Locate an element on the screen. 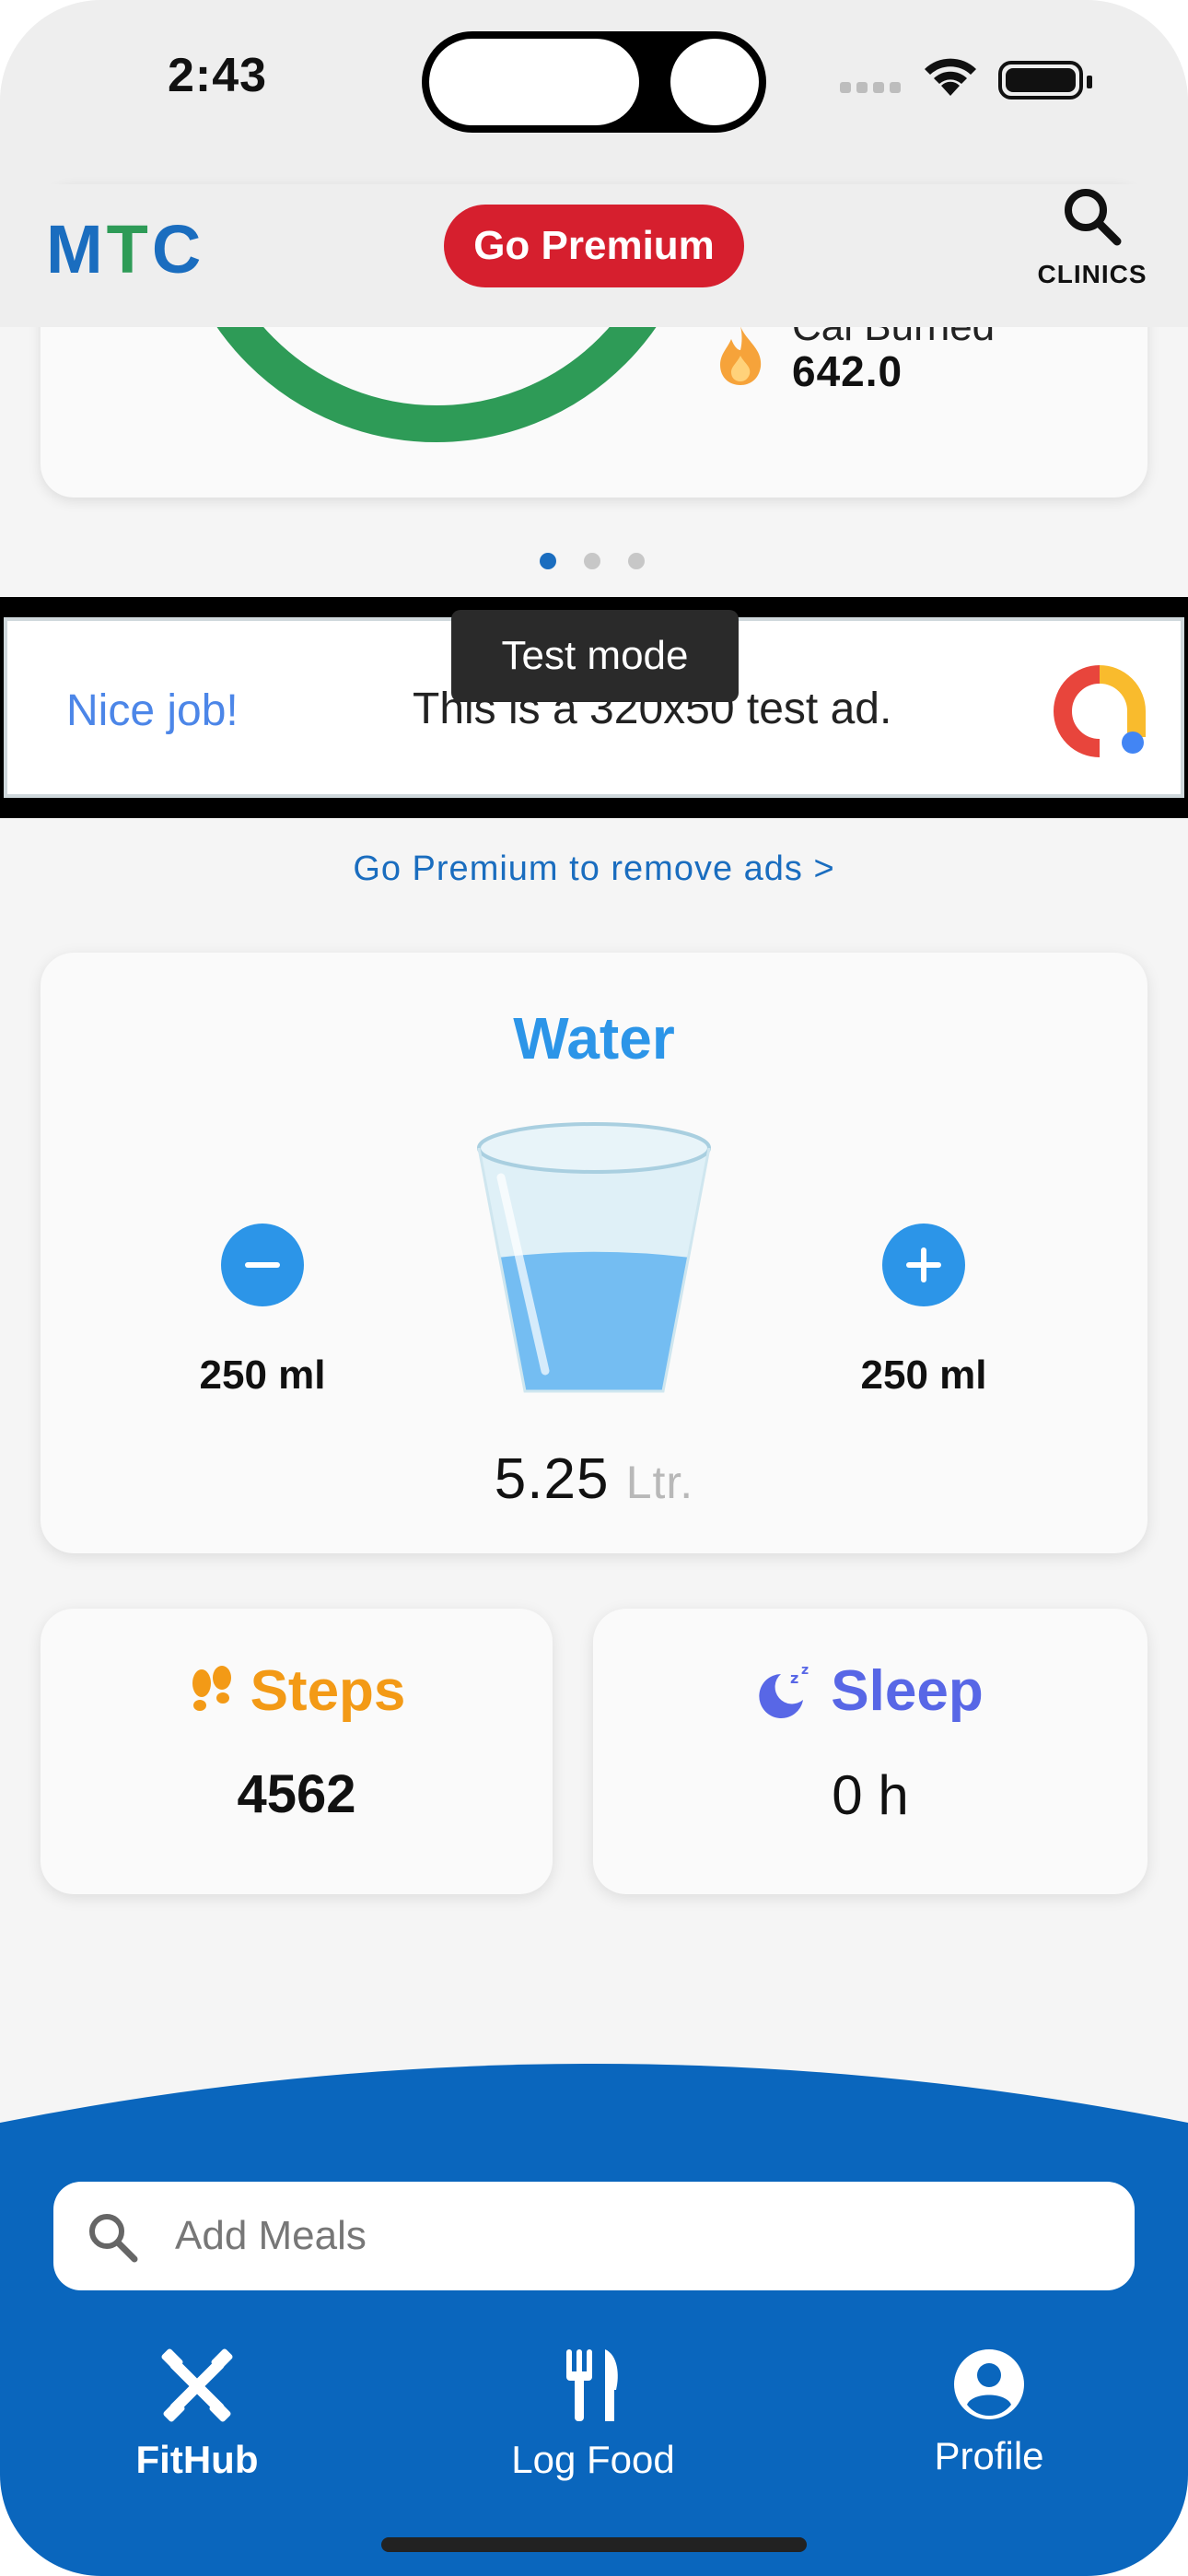 The height and width of the screenshot is (2576, 1188). app-bar: MTC Go Premium CLINICS is located at coordinates (594, 256).